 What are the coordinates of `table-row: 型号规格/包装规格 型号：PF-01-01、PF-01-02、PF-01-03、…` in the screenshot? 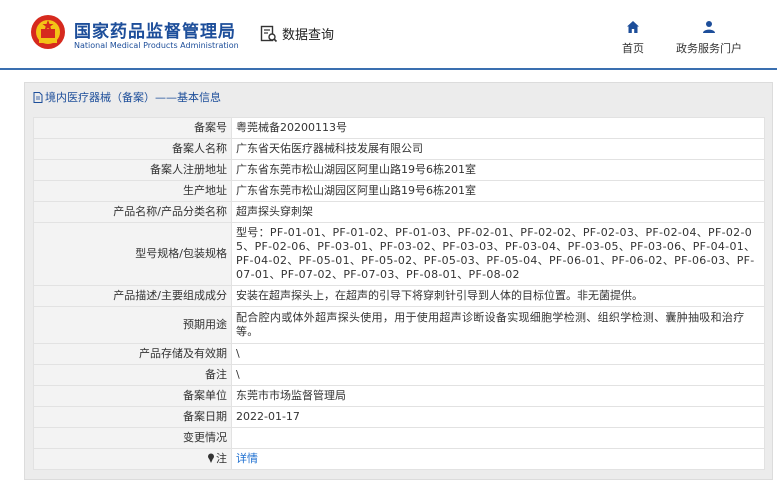 It's located at (399, 254).